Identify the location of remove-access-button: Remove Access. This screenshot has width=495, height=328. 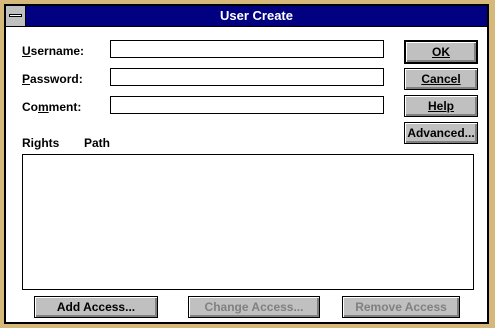
(401, 307).